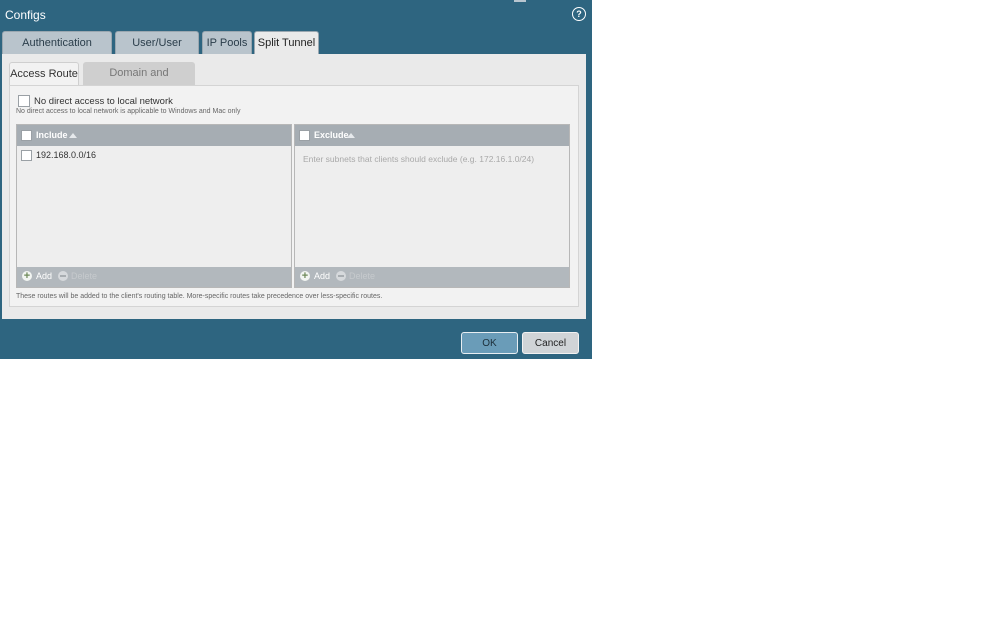  What do you see at coordinates (66, 155) in the screenshot?
I see `include-row-value: 192.168.0.0/16` at bounding box center [66, 155].